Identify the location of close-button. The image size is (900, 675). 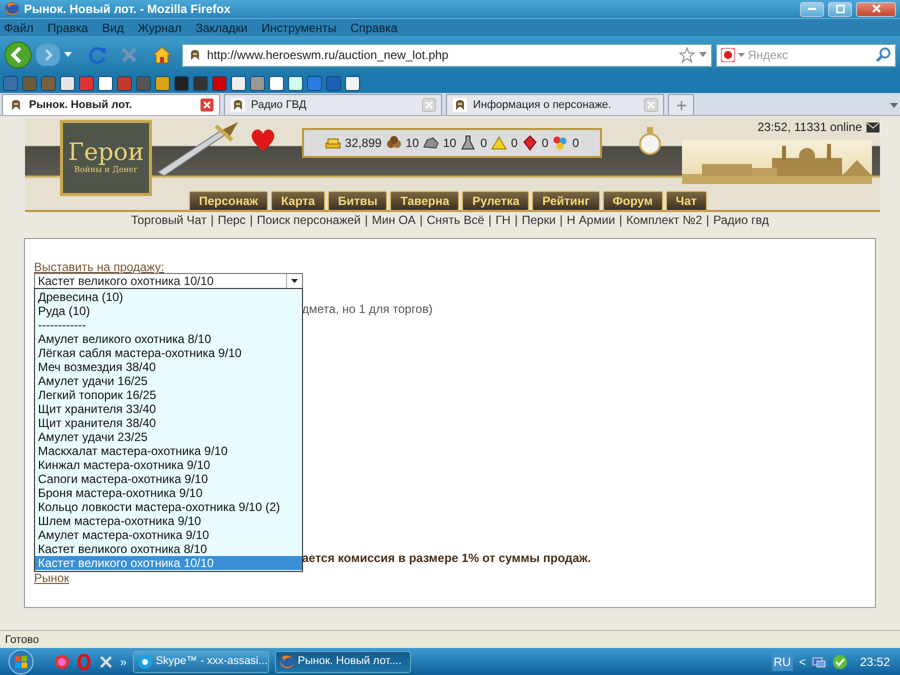
(876, 9).